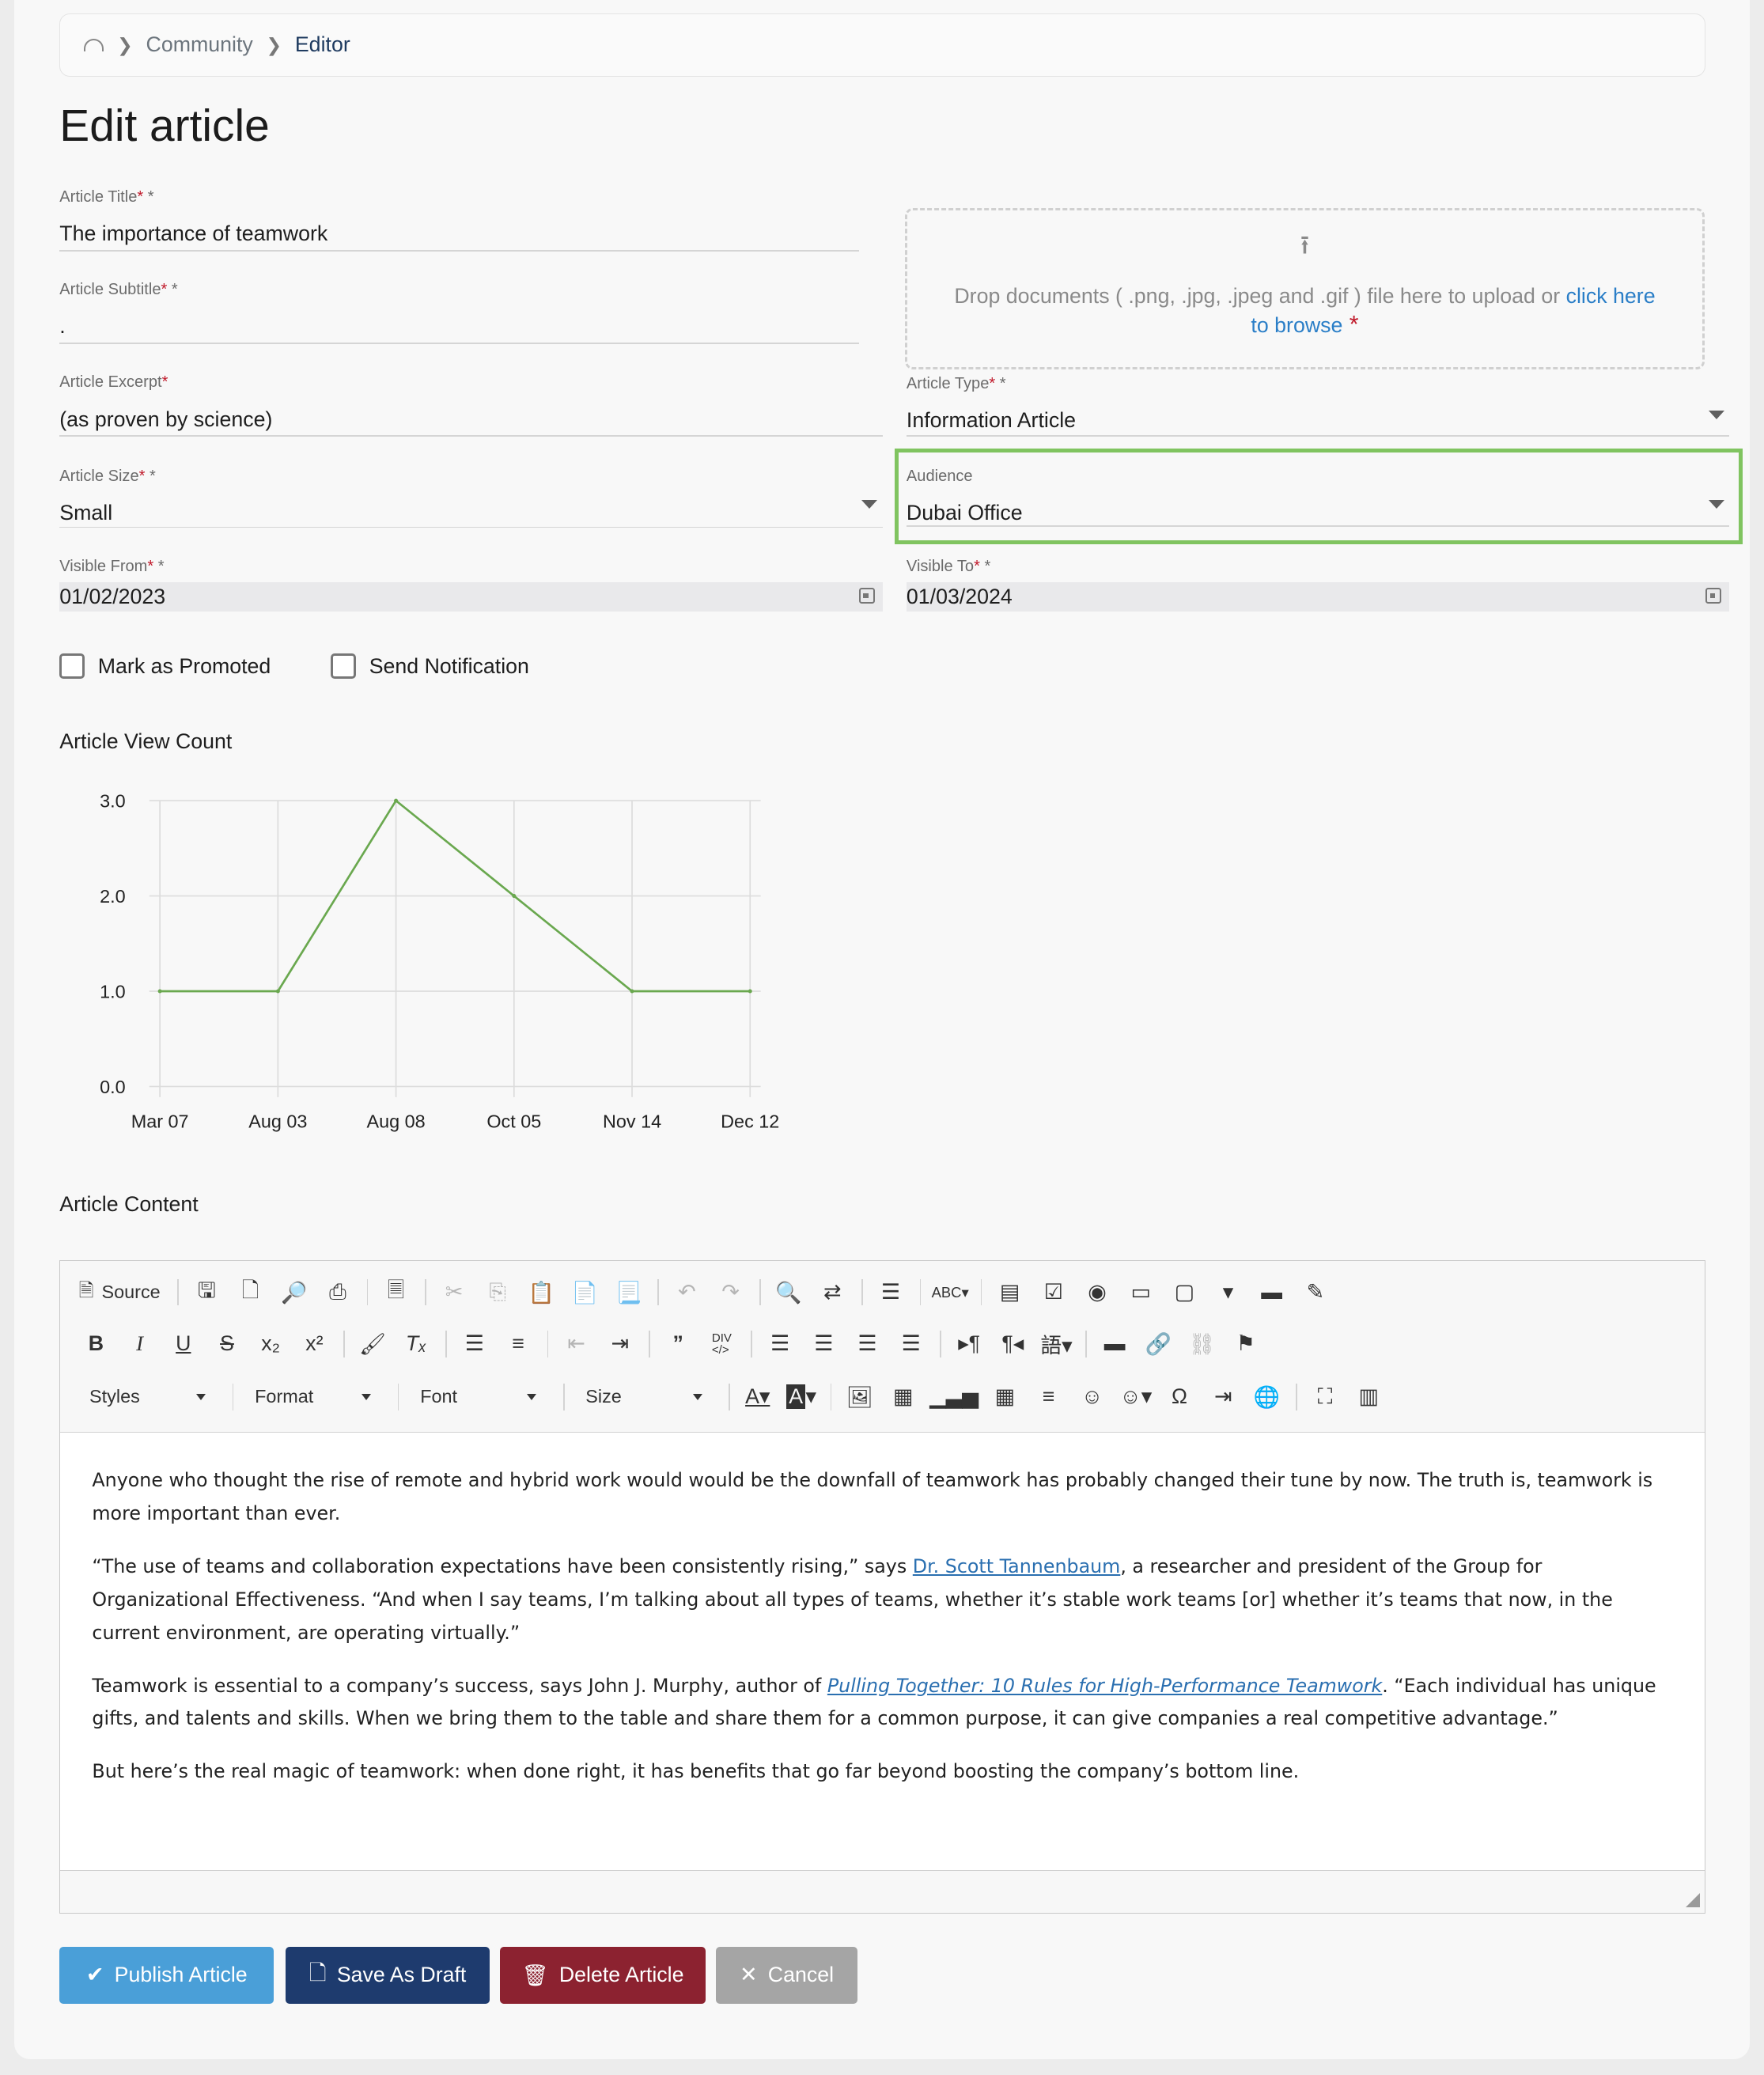 This screenshot has width=1764, height=2075. What do you see at coordinates (250, 1292) in the screenshot?
I see `new-page-icon: 🗋` at bounding box center [250, 1292].